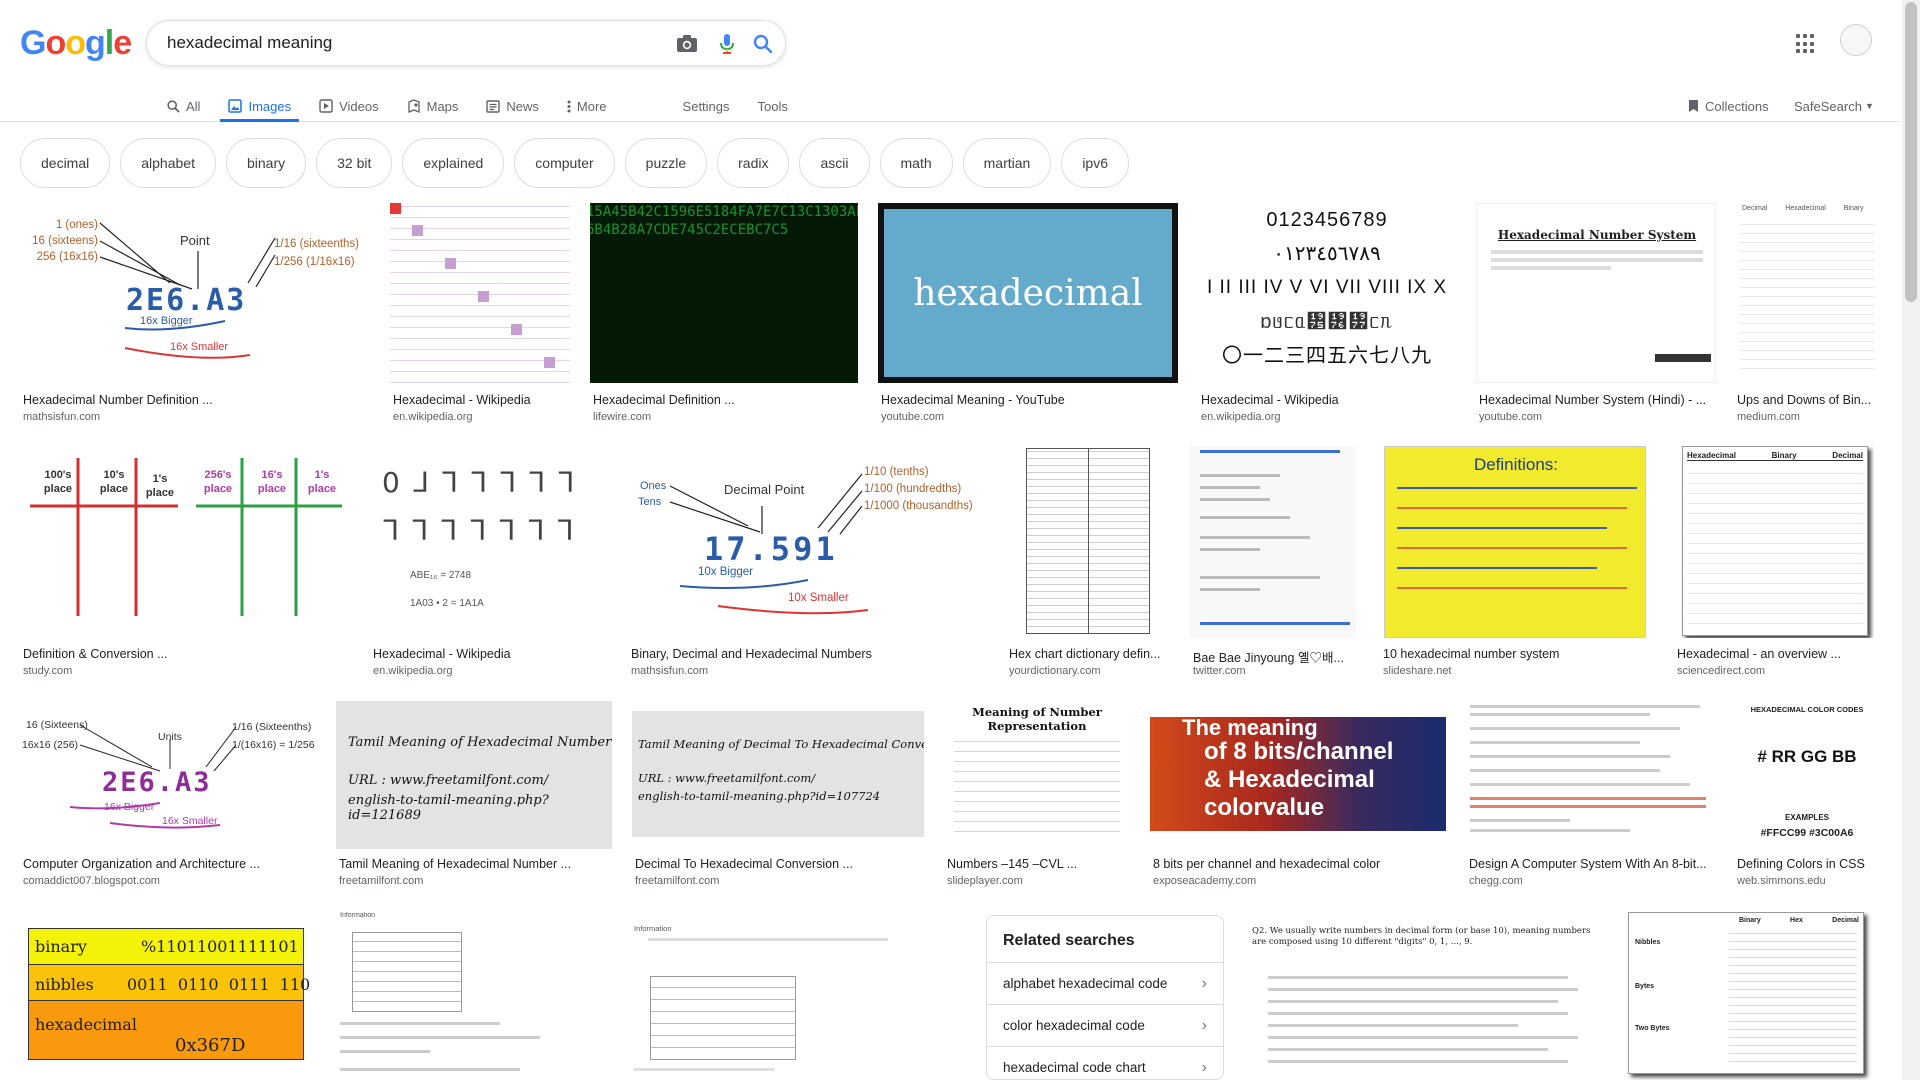 The height and width of the screenshot is (1080, 1920). What do you see at coordinates (1074, 1025) in the screenshot?
I see `related-search-label: color hexadecimal code` at bounding box center [1074, 1025].